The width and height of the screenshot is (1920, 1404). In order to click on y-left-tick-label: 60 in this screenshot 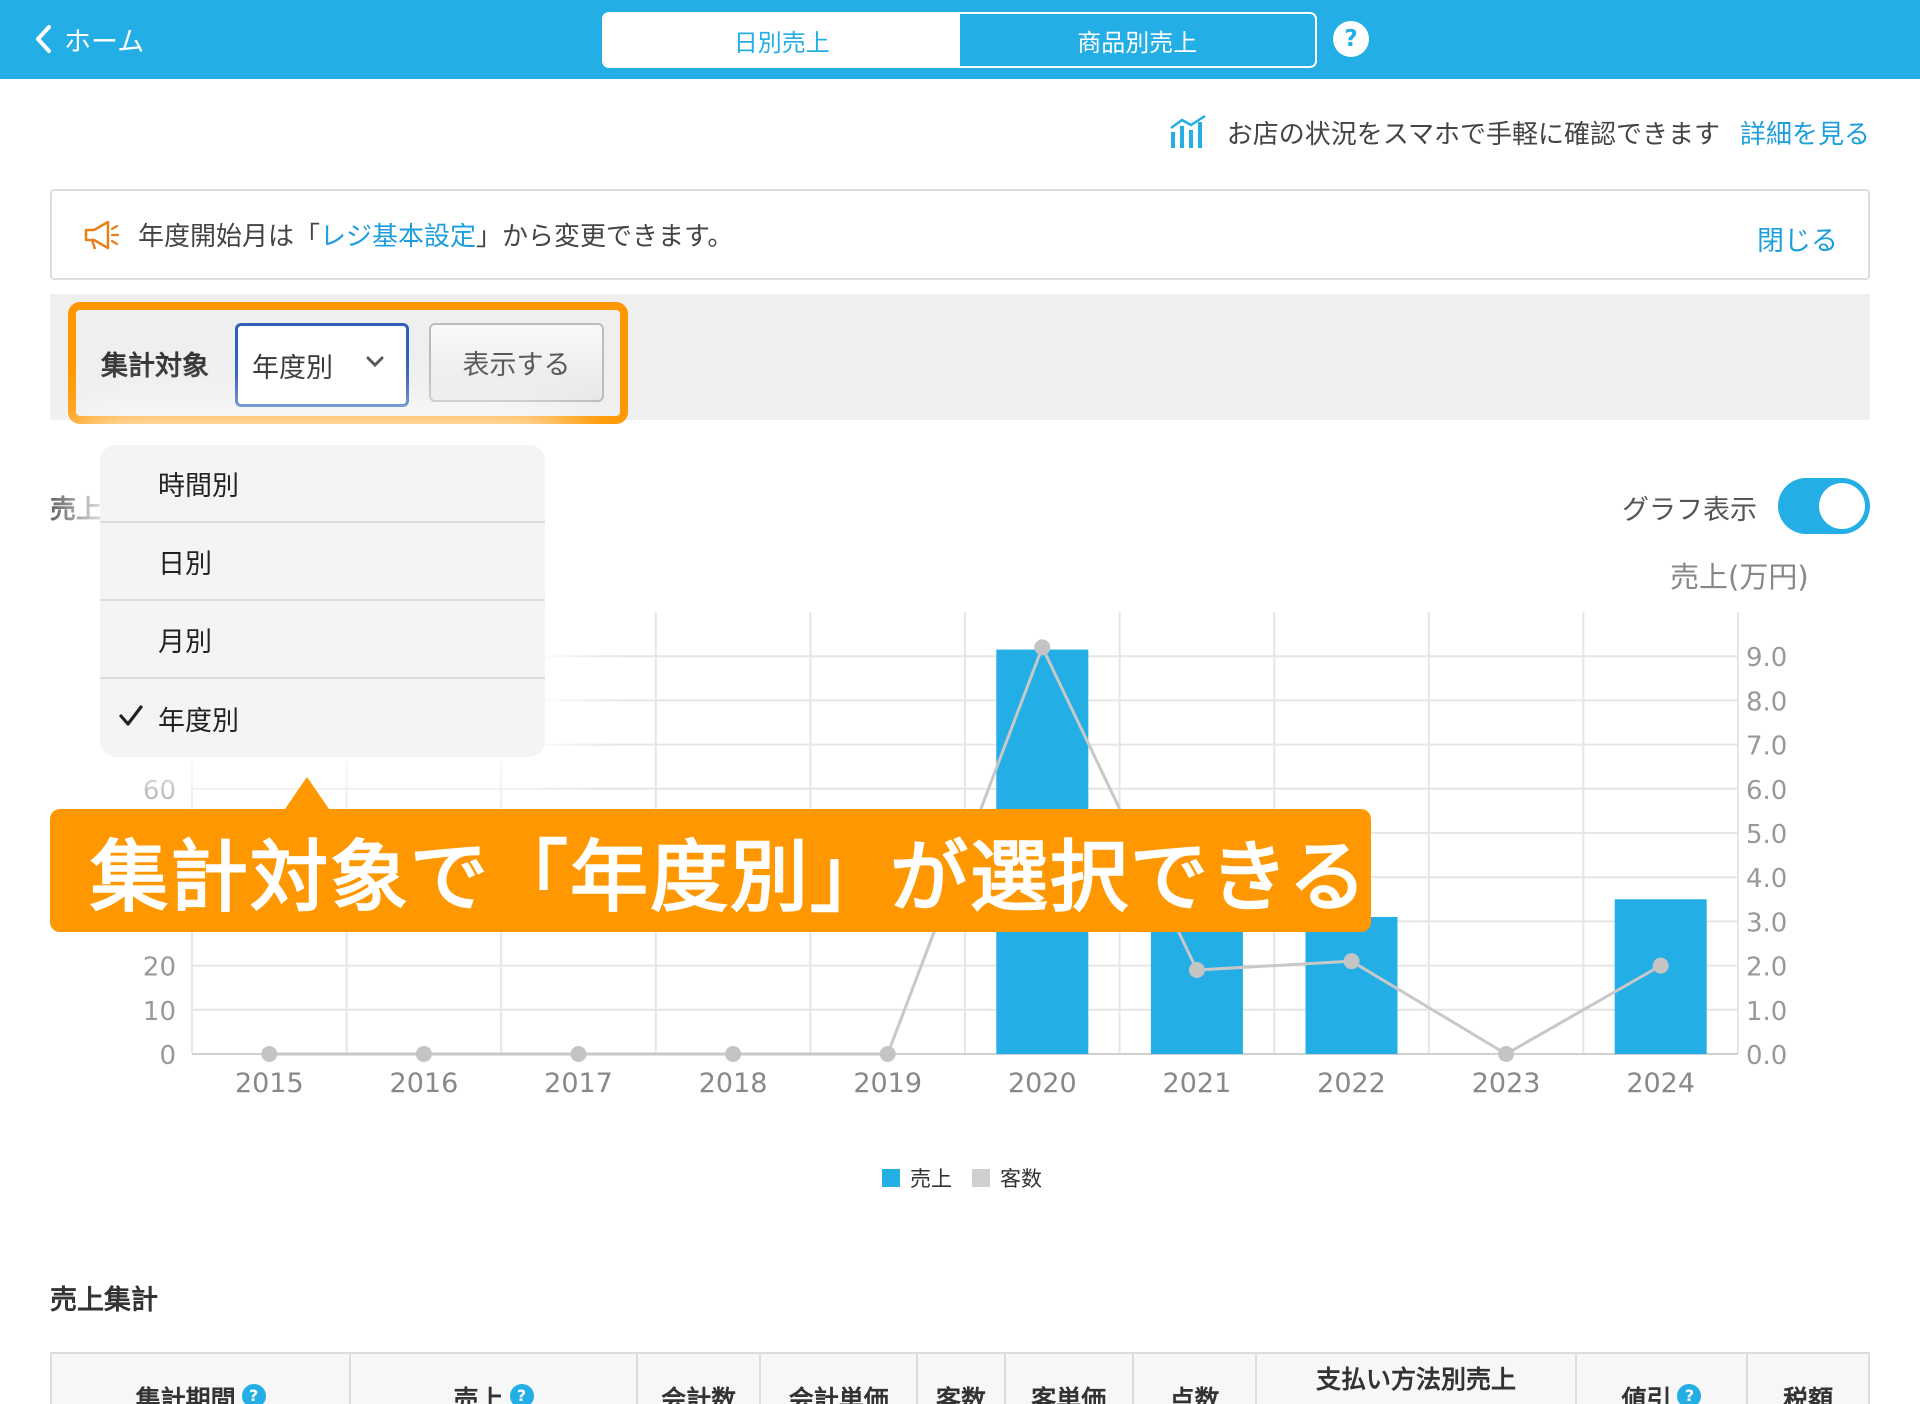, I will do `click(159, 791)`.